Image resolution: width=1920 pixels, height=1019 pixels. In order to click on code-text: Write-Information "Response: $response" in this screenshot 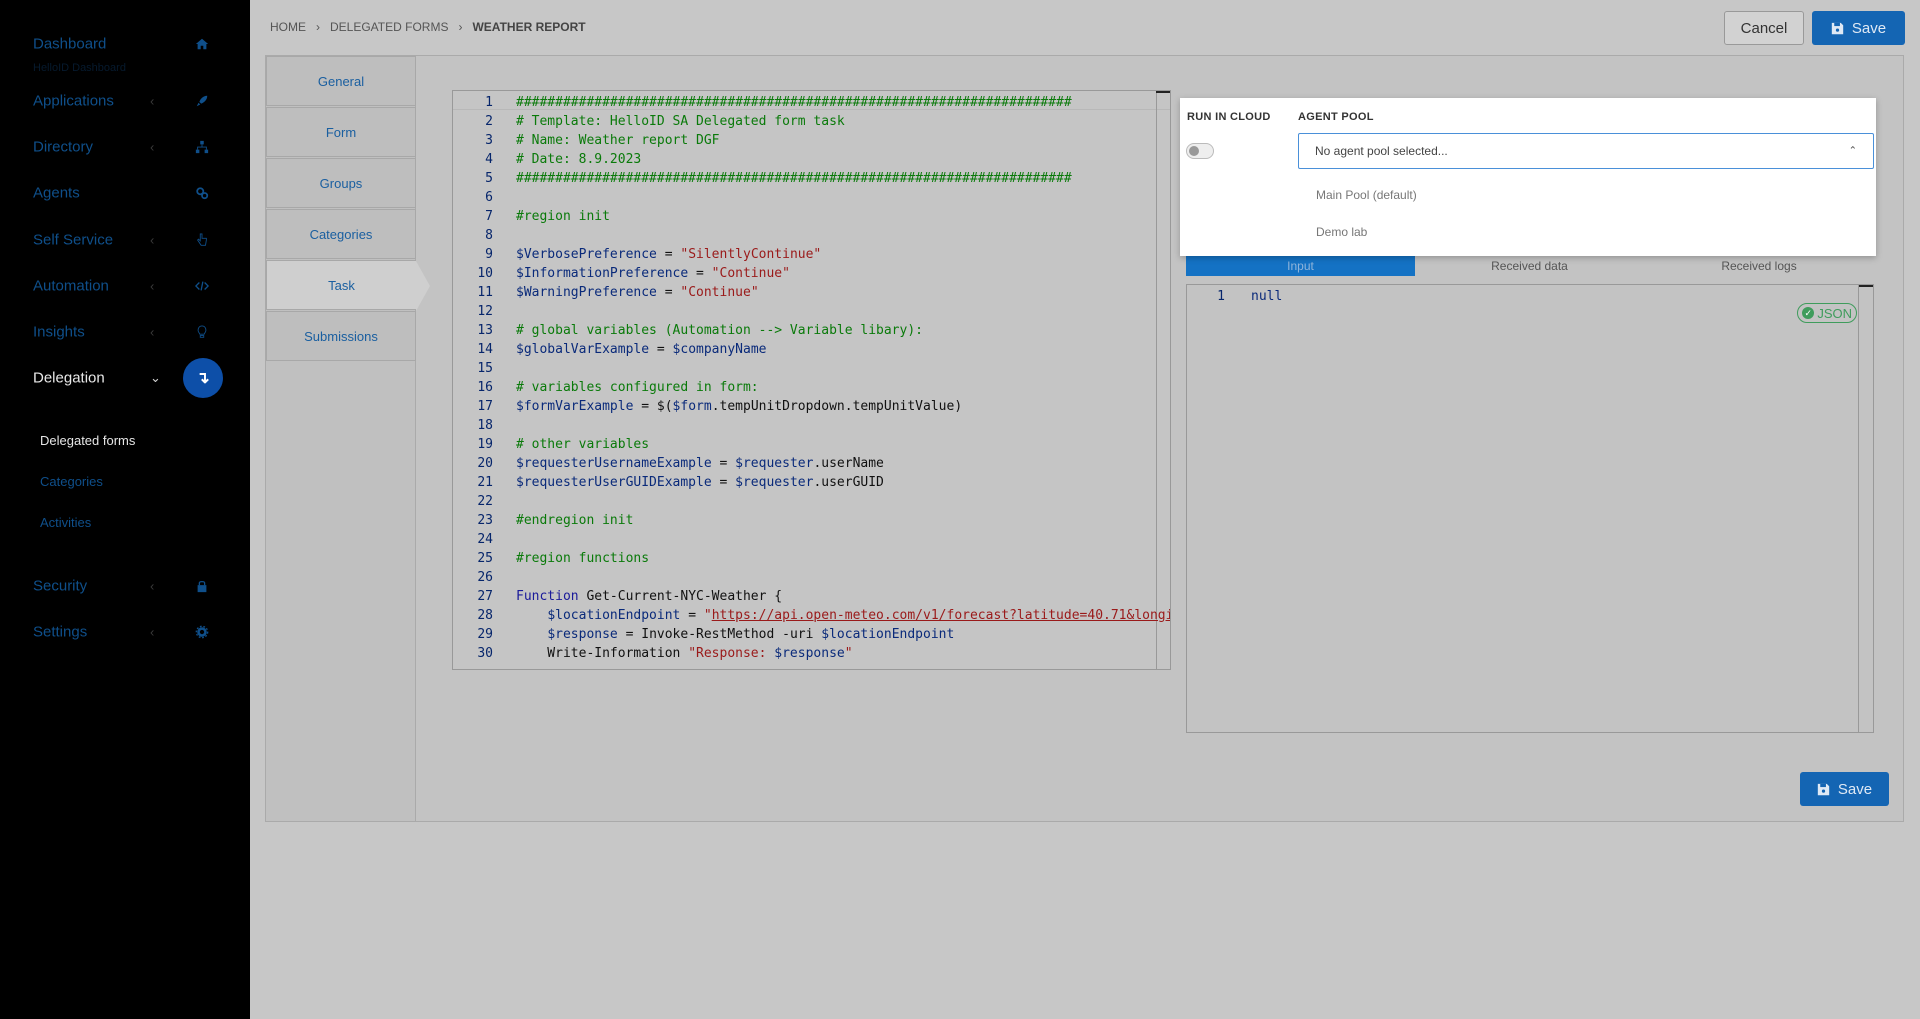, I will do `click(684, 653)`.